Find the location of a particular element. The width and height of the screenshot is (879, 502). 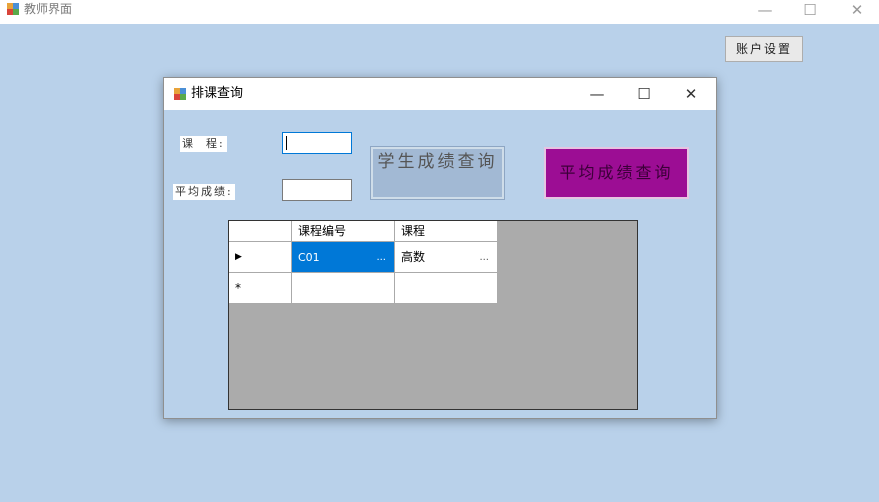

cell-value: 高数 is located at coordinates (413, 257).